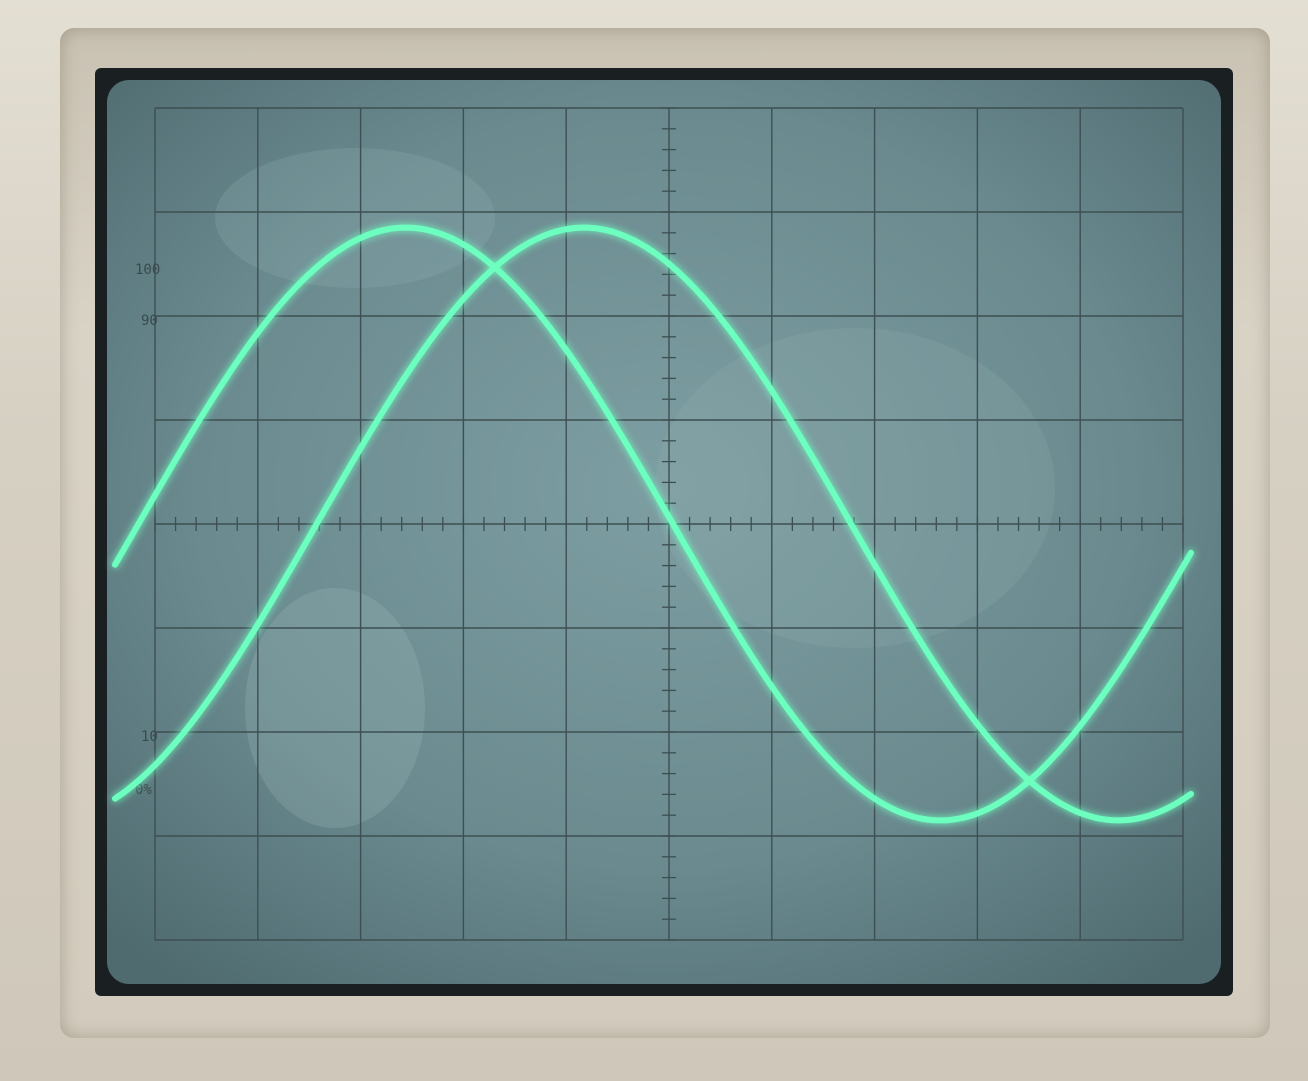  Describe the element at coordinates (149, 321) in the screenshot. I see `graticule-label-90: 90` at that location.